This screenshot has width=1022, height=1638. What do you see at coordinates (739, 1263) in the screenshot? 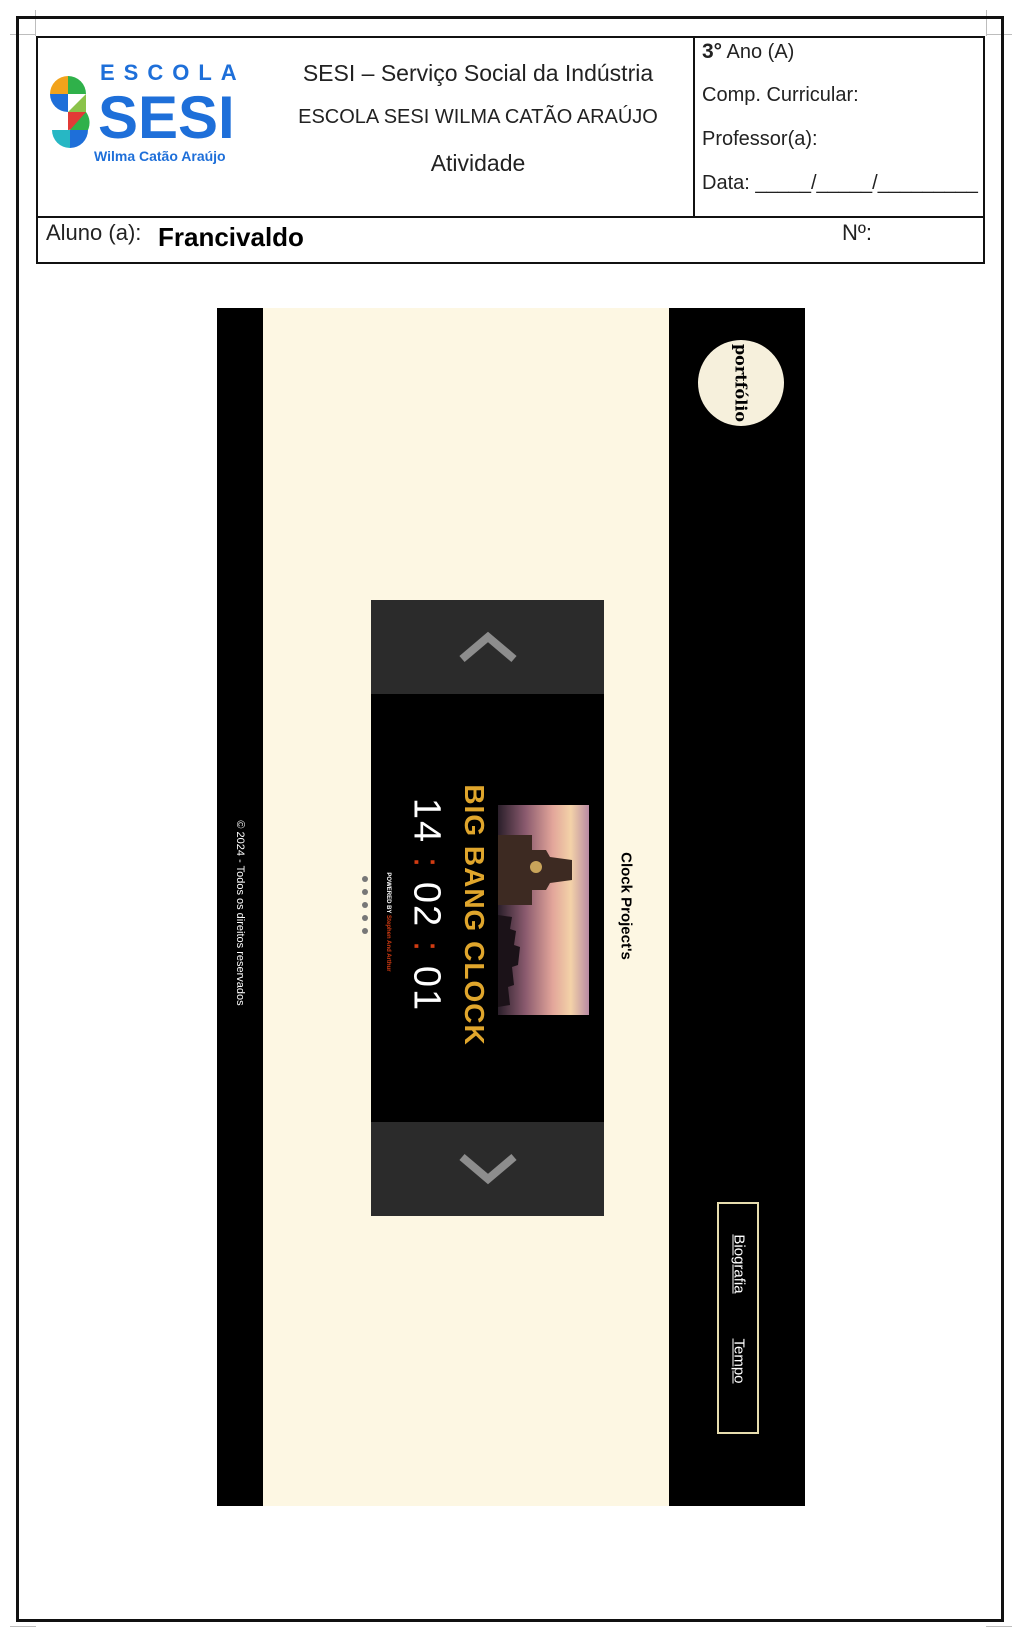
I see `nav-link-biografia: Biografia` at bounding box center [739, 1263].